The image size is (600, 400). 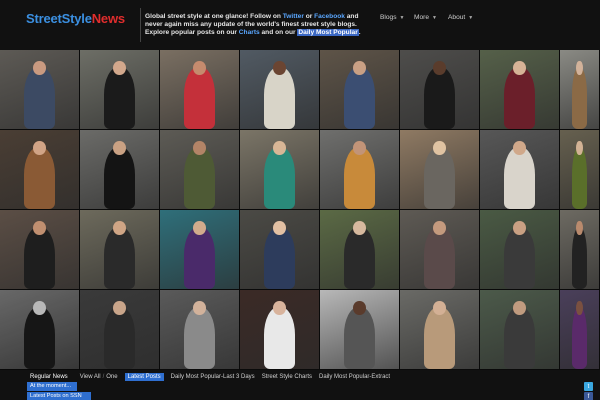 What do you see at coordinates (144, 376) in the screenshot?
I see `subnav-latest-posts: Latest Posts` at bounding box center [144, 376].